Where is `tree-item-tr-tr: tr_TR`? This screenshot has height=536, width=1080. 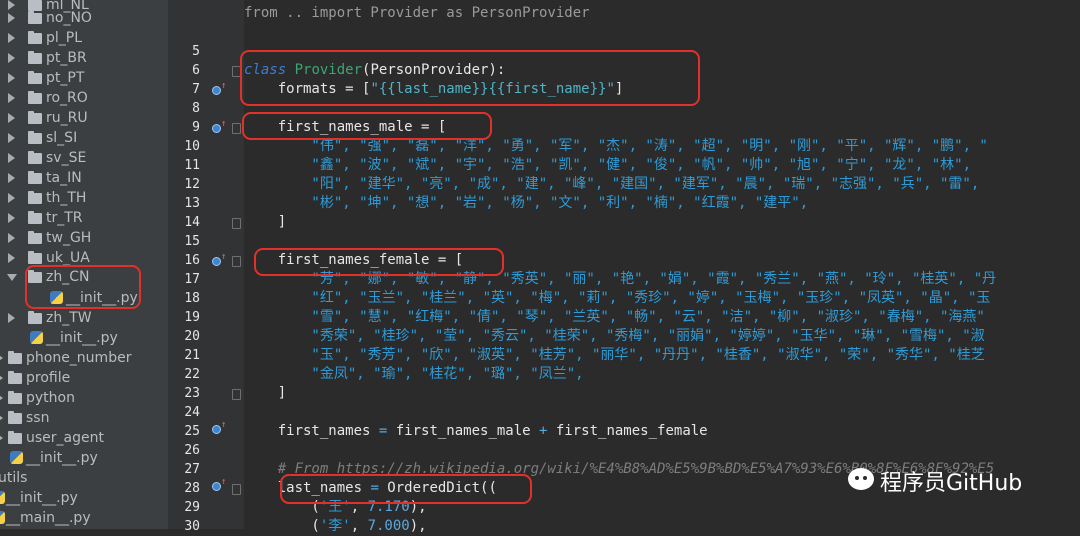 tree-item-tr-tr: tr_TR is located at coordinates (84, 218).